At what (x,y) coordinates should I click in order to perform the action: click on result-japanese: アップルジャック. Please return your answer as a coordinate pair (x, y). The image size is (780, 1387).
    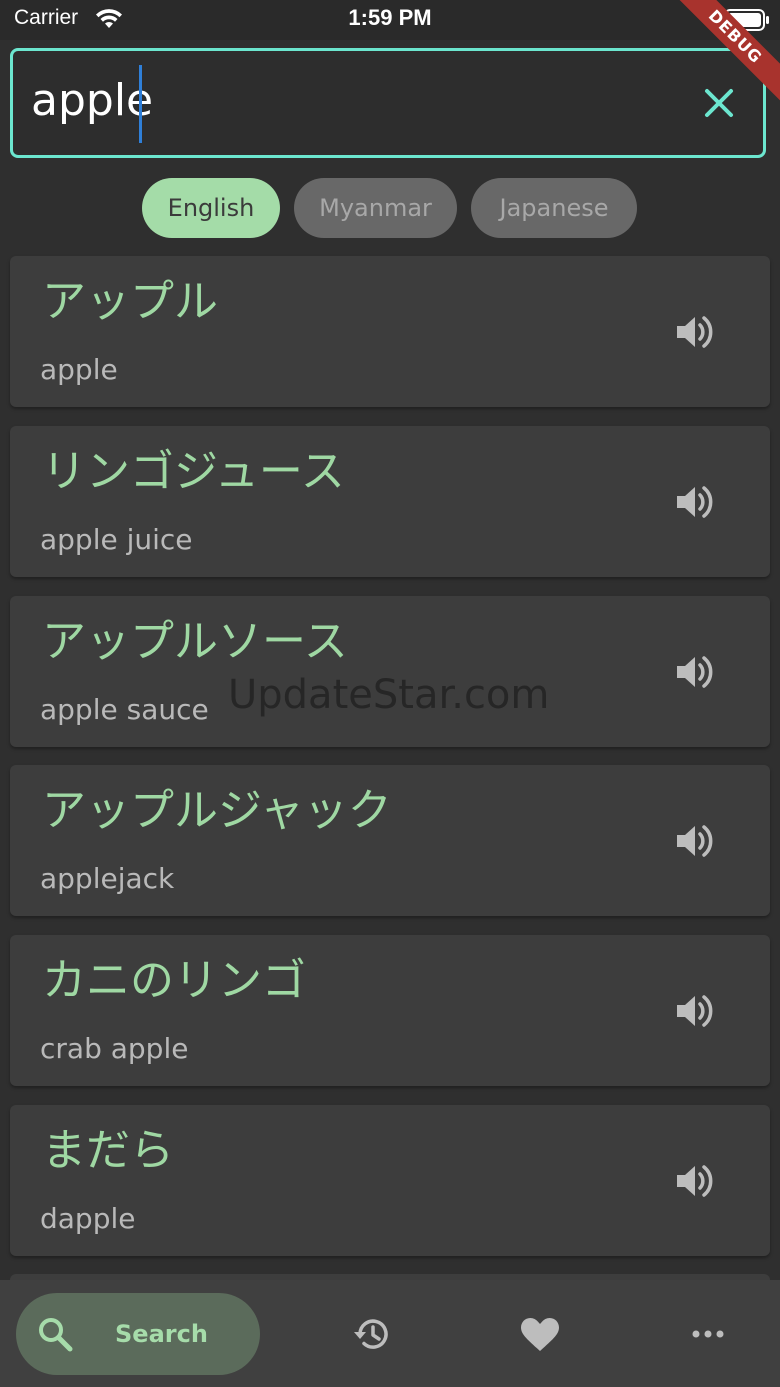
    Looking at the image, I should click on (217, 810).